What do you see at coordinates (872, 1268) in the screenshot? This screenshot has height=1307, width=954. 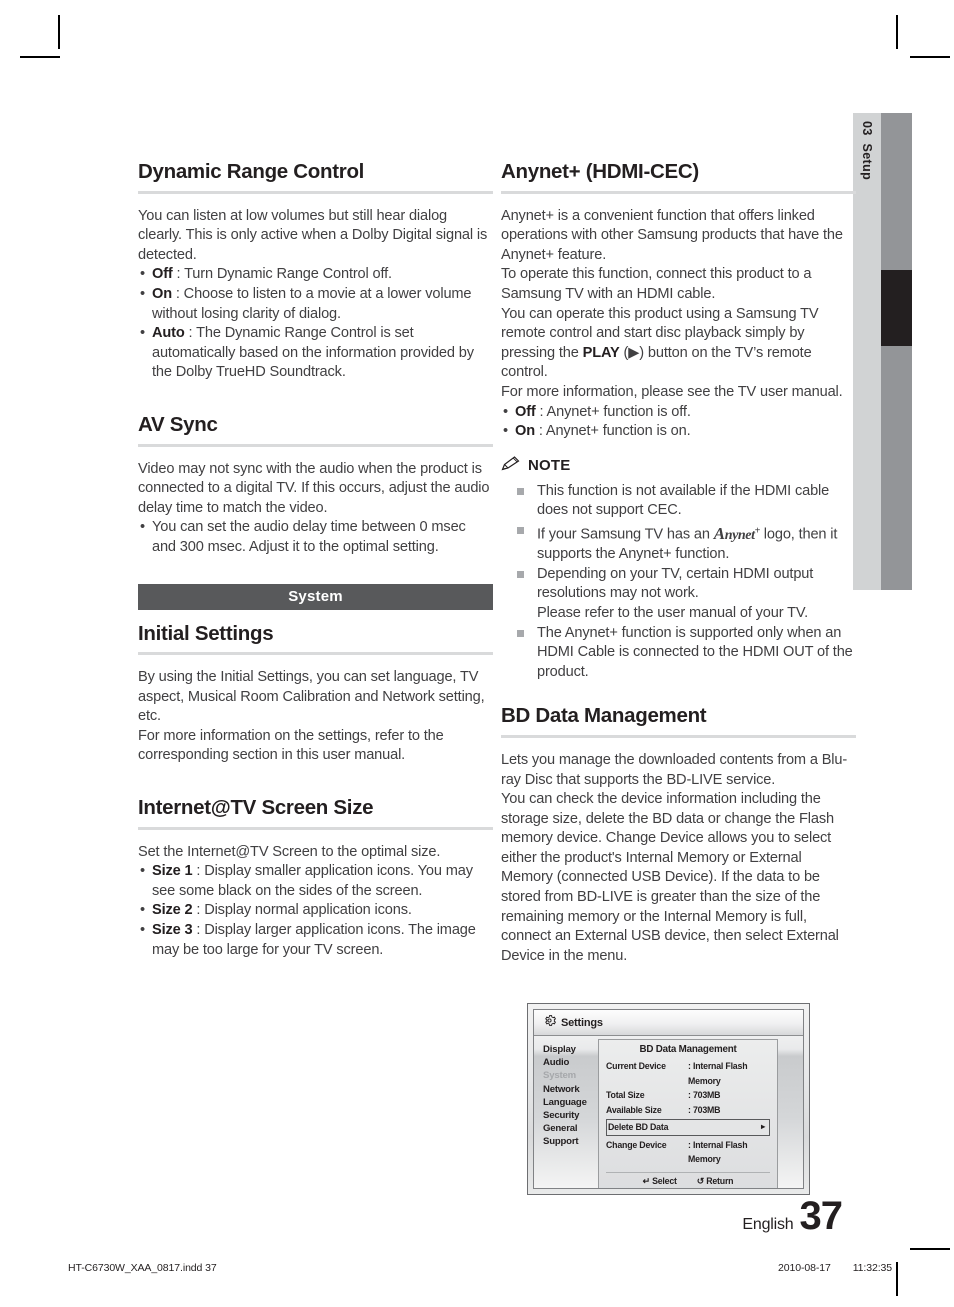 I see `print-time: 11:32:35` at bounding box center [872, 1268].